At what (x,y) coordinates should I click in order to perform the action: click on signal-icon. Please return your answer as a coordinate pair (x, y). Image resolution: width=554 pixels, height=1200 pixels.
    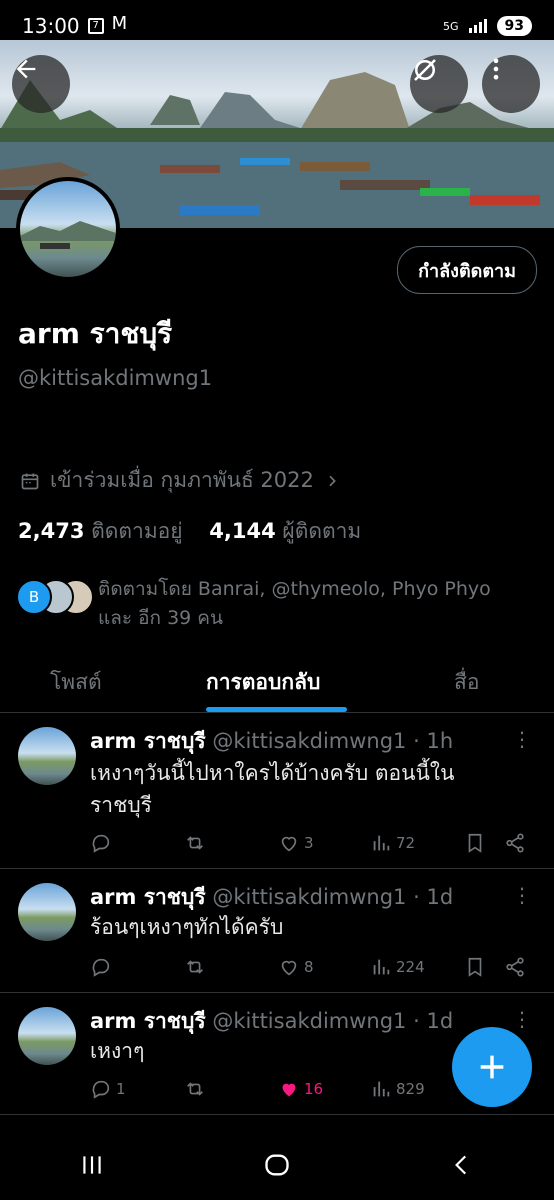
    Looking at the image, I should click on (477, 26).